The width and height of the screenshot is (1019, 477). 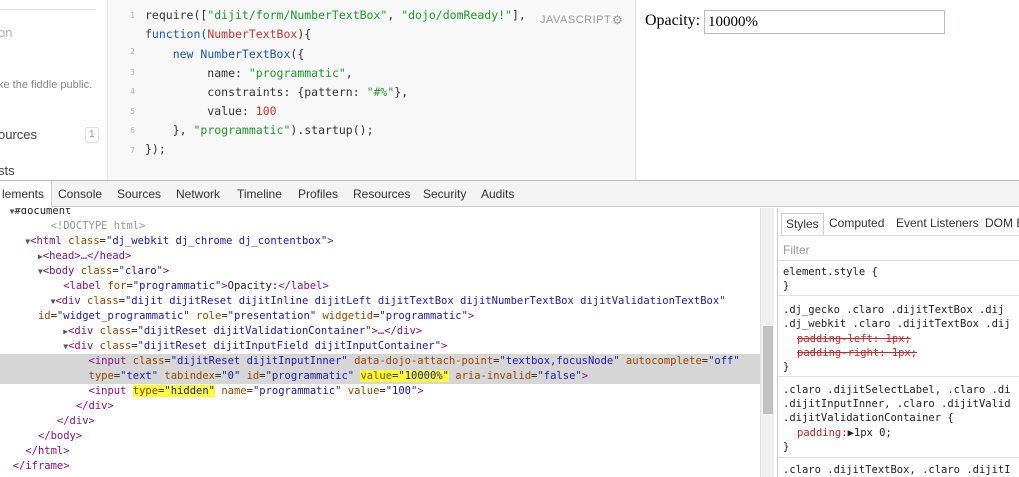 What do you see at coordinates (898, 249) in the screenshot?
I see `styles-filter-input: Filter` at bounding box center [898, 249].